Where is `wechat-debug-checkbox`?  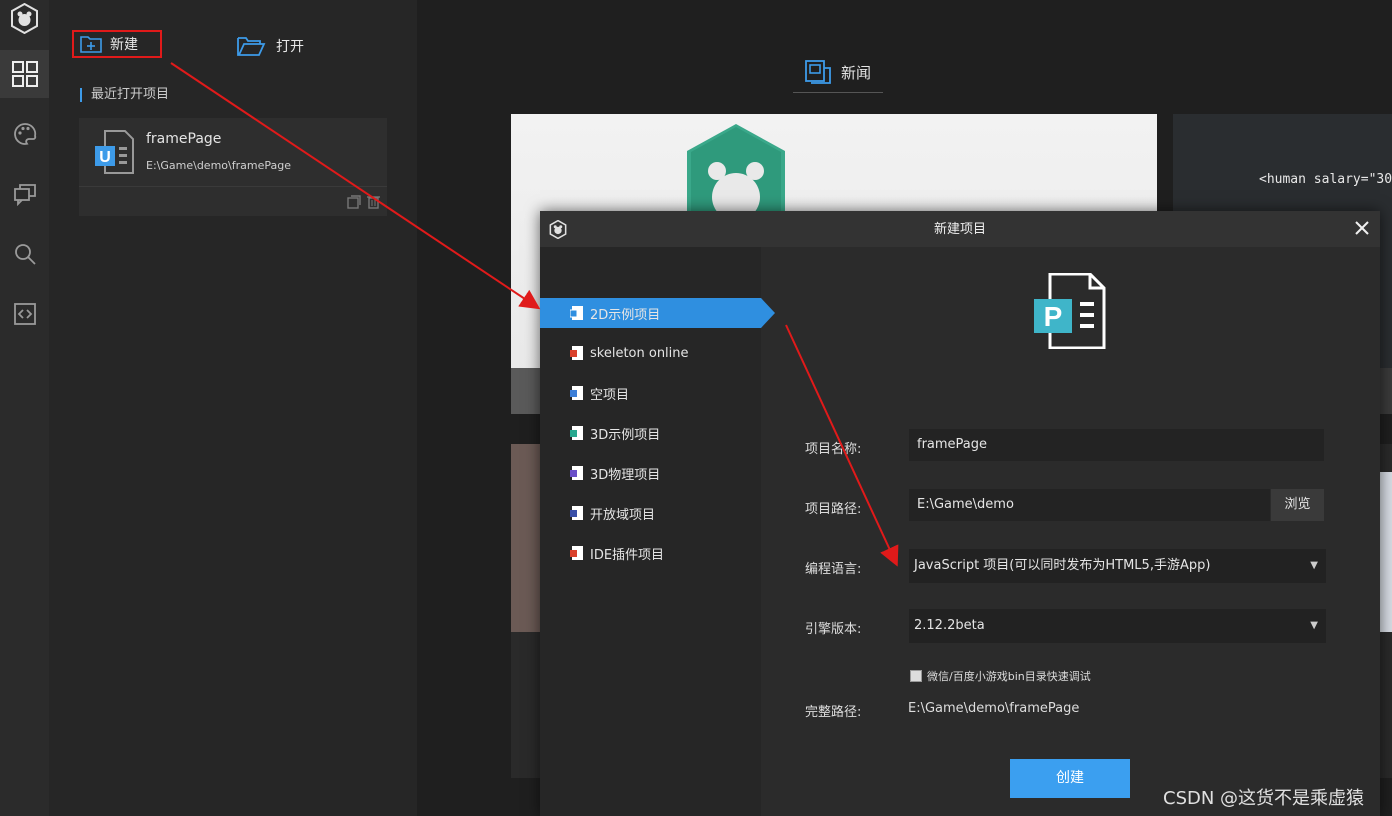 wechat-debug-checkbox is located at coordinates (916, 676).